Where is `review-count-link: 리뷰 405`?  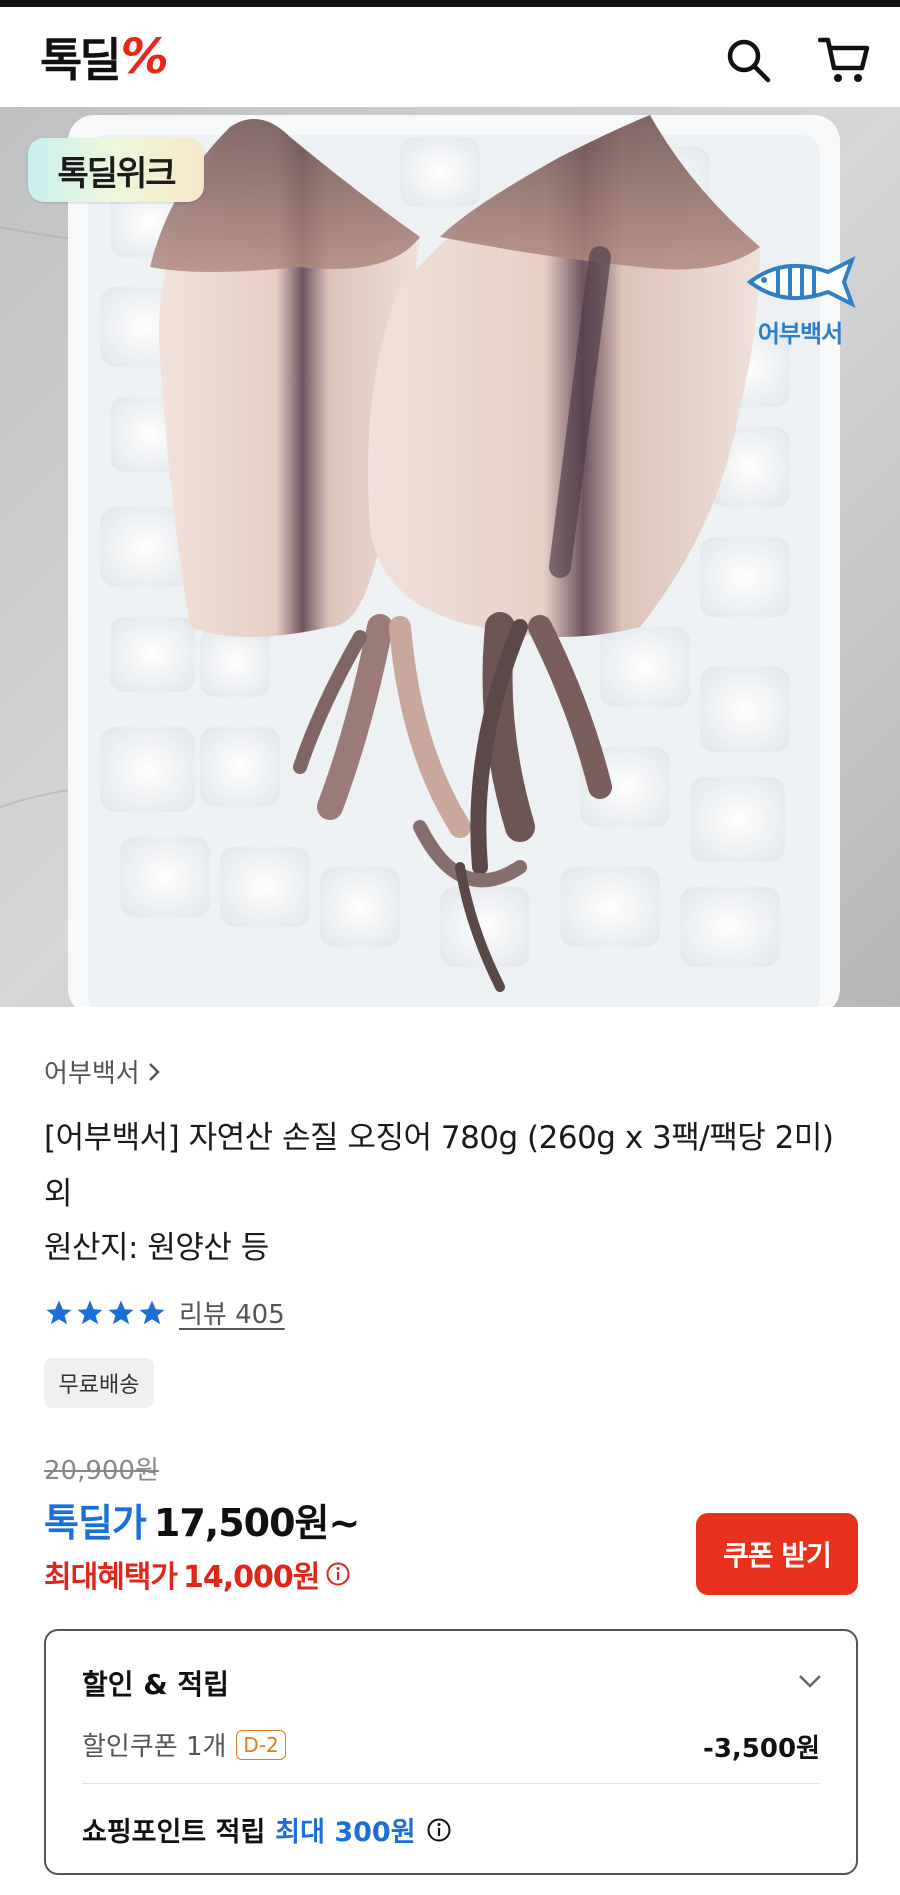 review-count-link: 리뷰 405 is located at coordinates (232, 1312).